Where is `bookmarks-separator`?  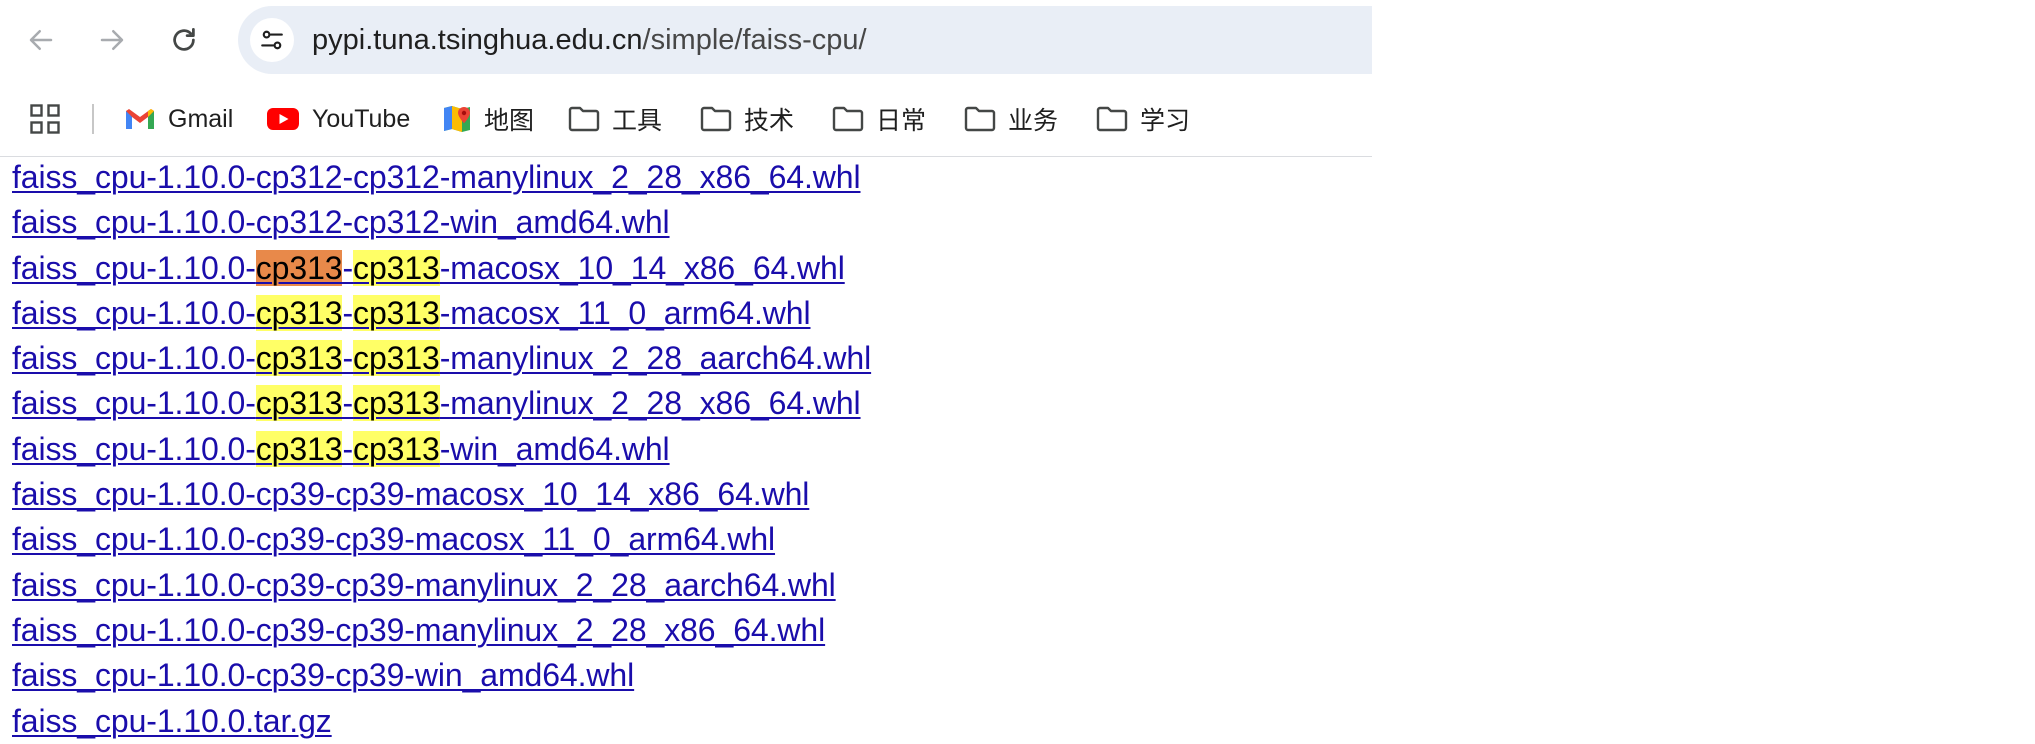
bookmarks-separator is located at coordinates (93, 119).